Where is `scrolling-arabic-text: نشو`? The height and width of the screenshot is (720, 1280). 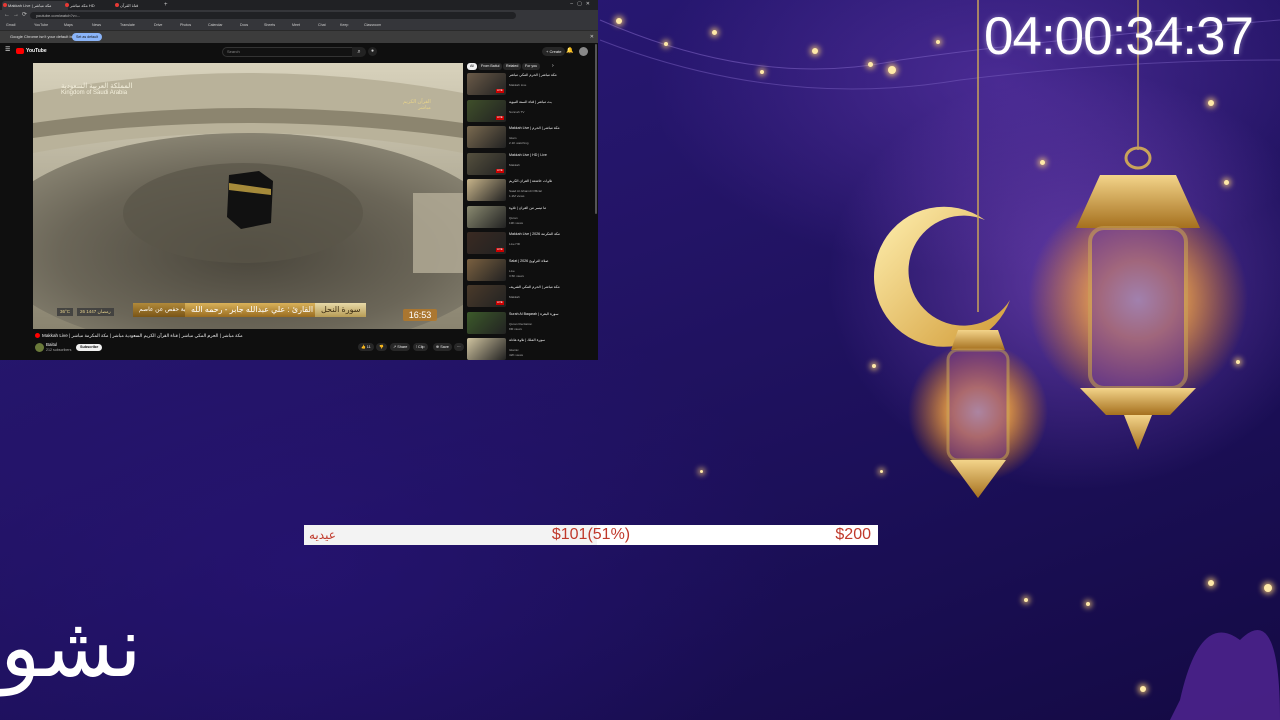
scrolling-arabic-text: نشو is located at coordinates (71, 647).